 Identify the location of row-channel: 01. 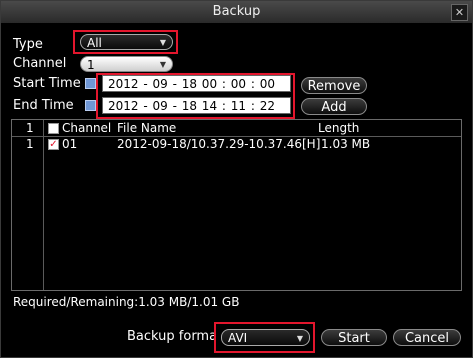
(70, 144).